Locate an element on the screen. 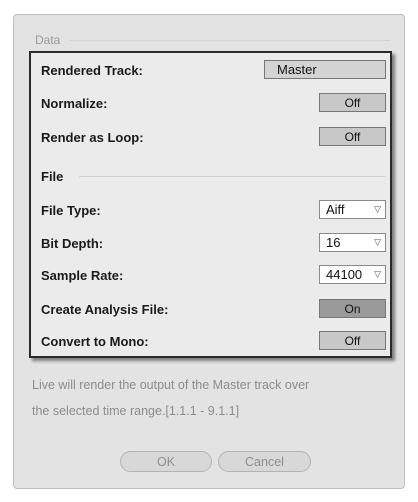 This screenshot has height=502, width=418. render-as-loop-toggle: Off is located at coordinates (352, 136).